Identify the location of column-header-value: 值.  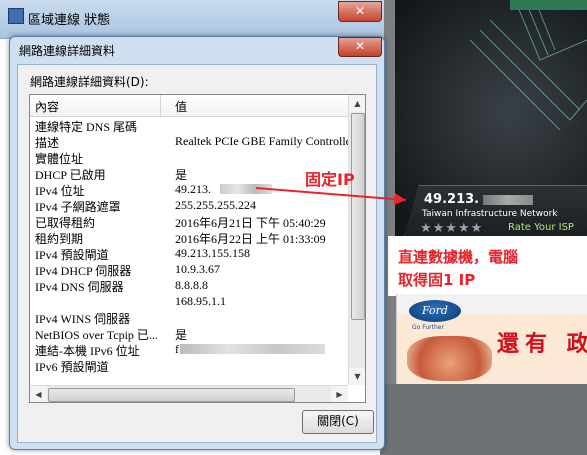
(181, 106).